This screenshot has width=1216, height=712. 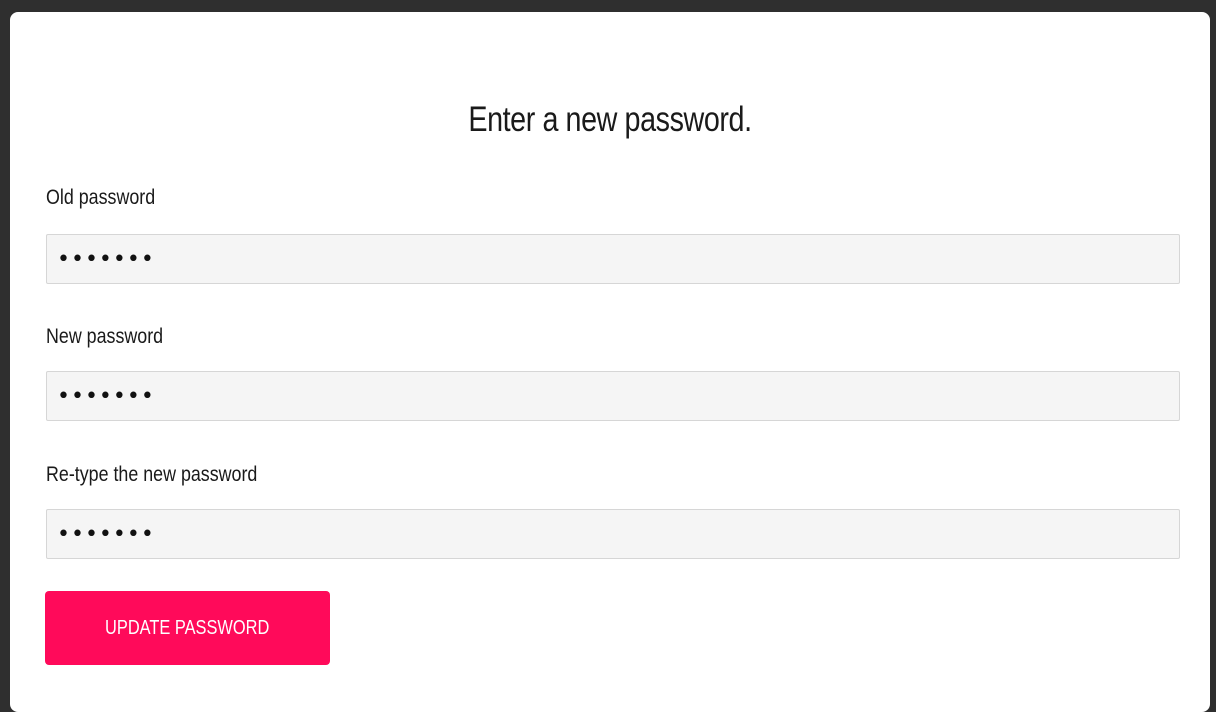 I want to click on update-password-button: UPDATE PASSWORD, so click(x=187, y=628).